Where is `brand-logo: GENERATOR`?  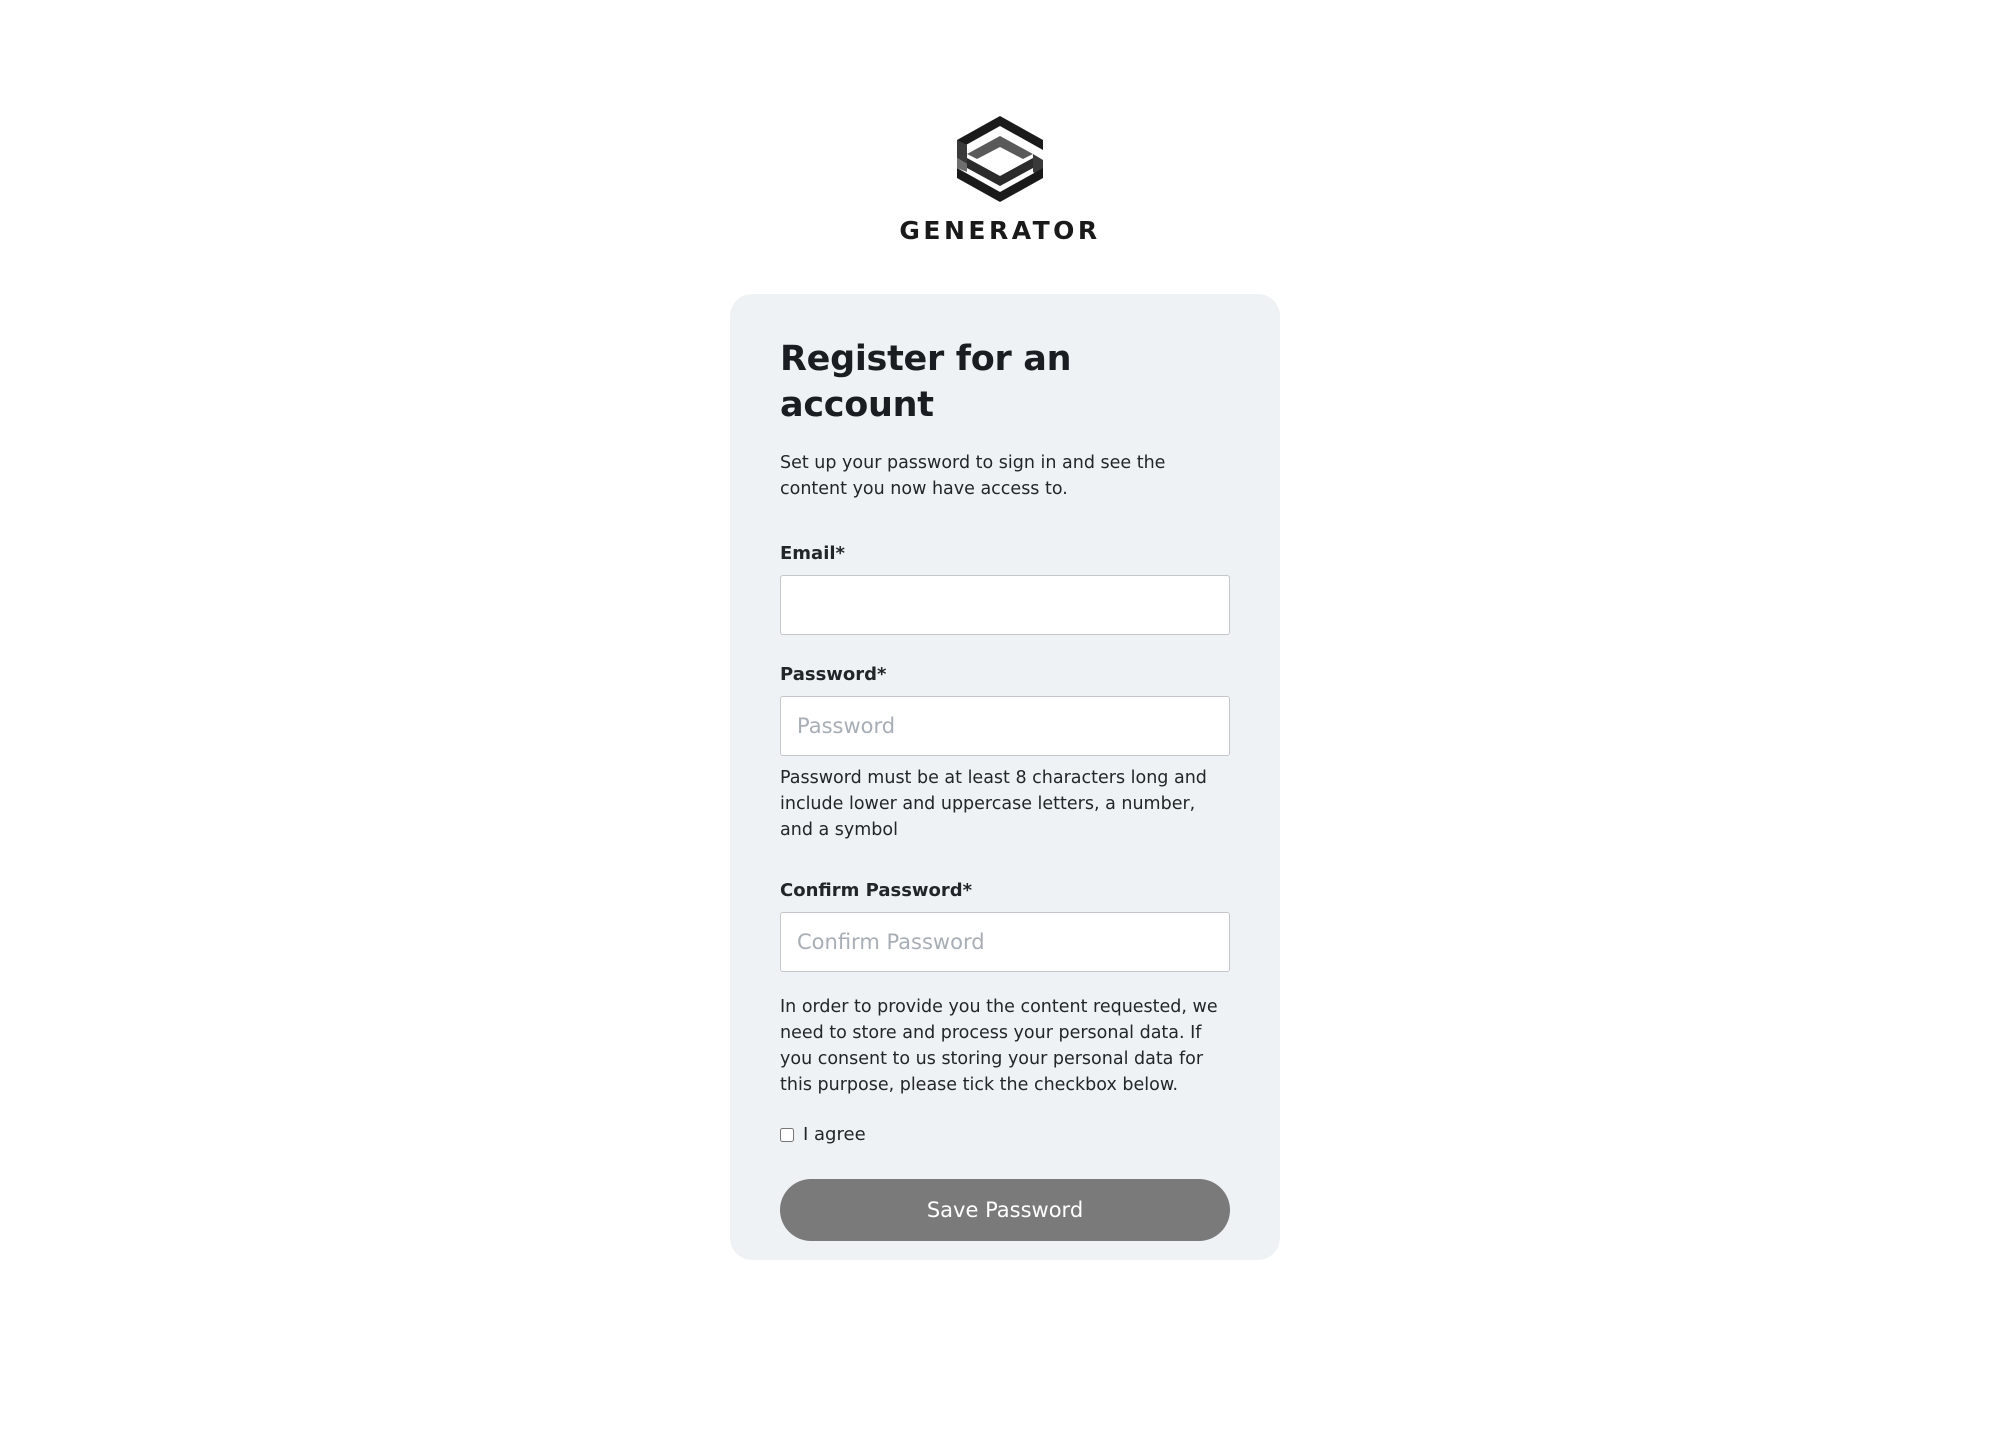 brand-logo: GENERATOR is located at coordinates (1000, 179).